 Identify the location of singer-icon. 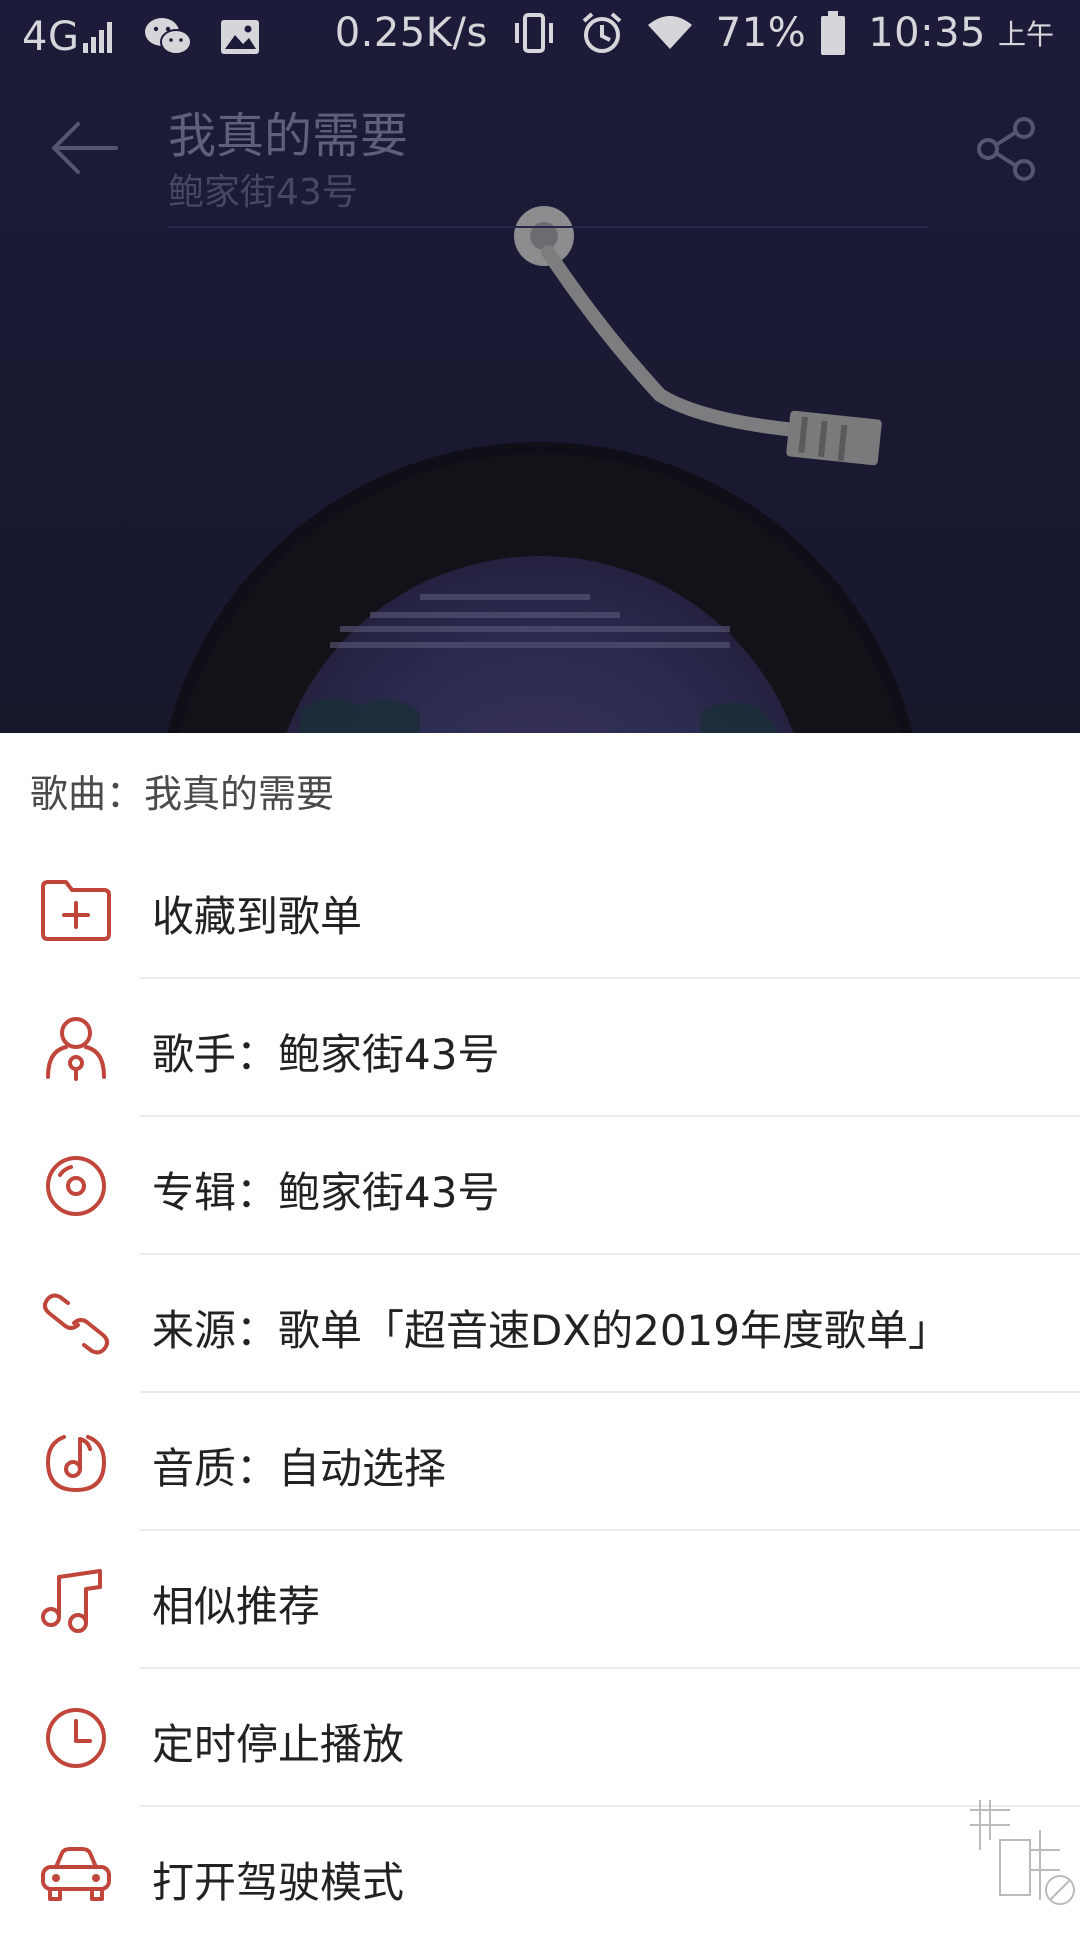
(76, 1049).